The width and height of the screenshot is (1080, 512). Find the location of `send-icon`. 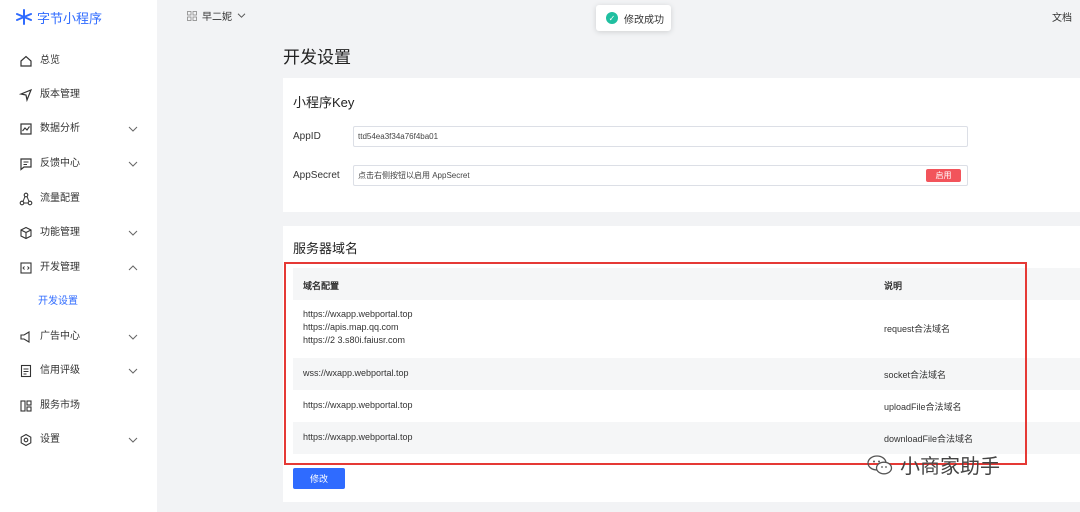

send-icon is located at coordinates (26, 95).